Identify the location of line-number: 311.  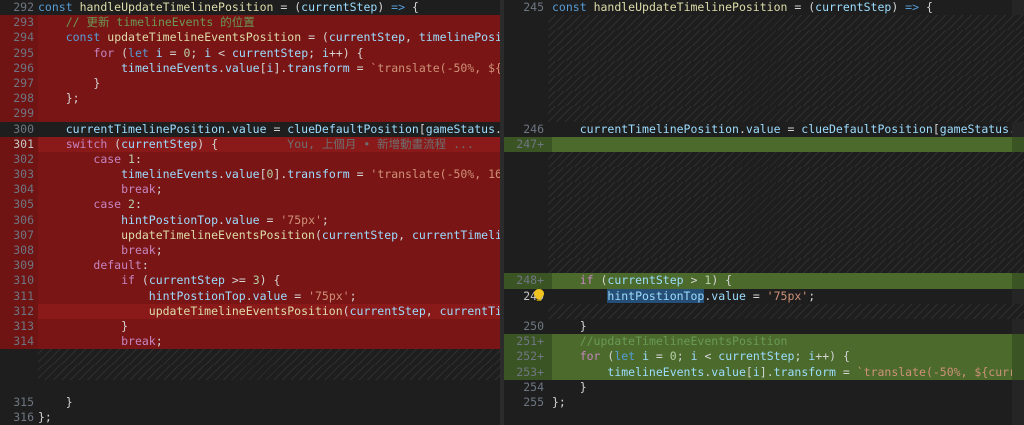
(23, 295).